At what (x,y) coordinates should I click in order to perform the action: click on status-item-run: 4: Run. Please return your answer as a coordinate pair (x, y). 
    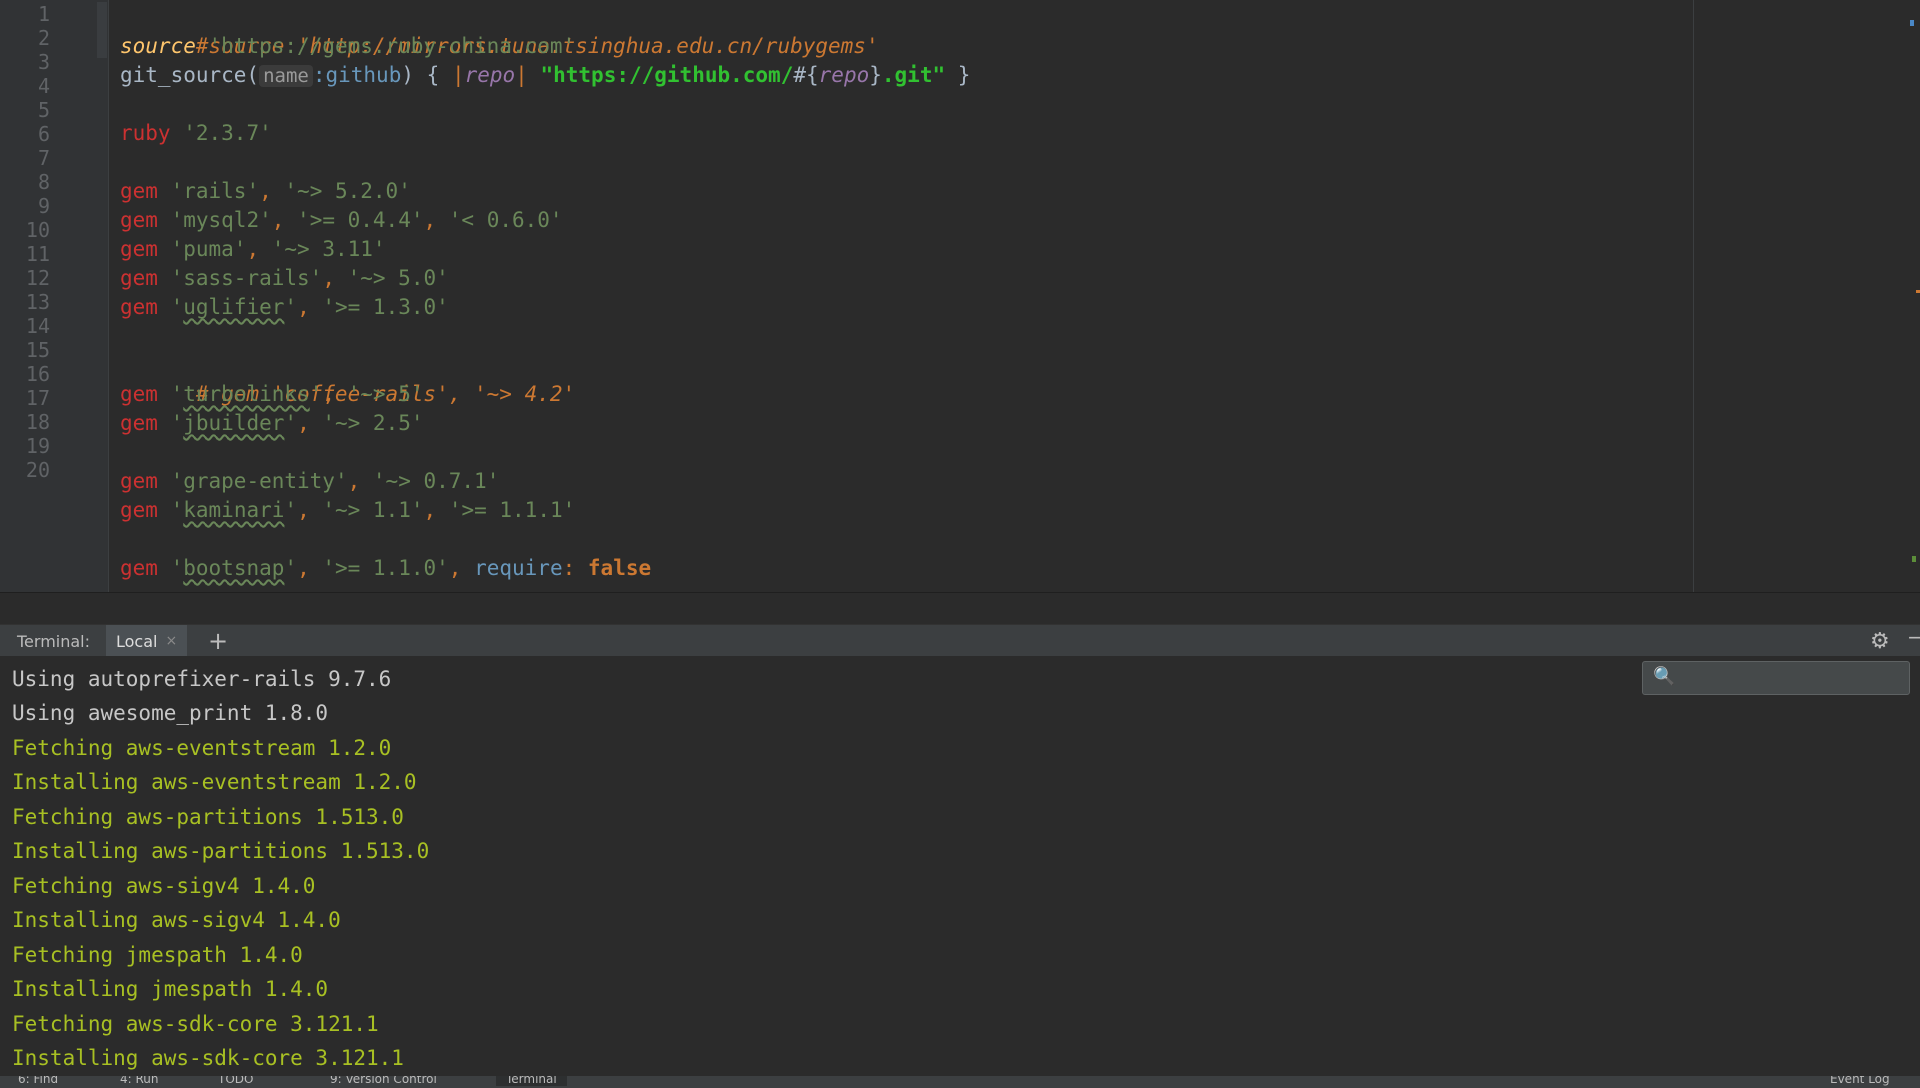
    Looking at the image, I should click on (139, 1081).